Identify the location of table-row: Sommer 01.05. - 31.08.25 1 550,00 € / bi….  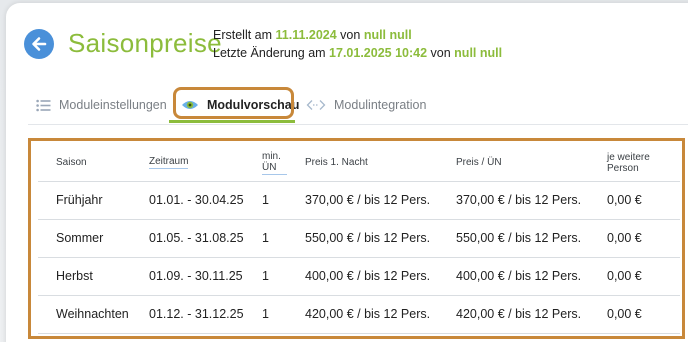
(359, 238).